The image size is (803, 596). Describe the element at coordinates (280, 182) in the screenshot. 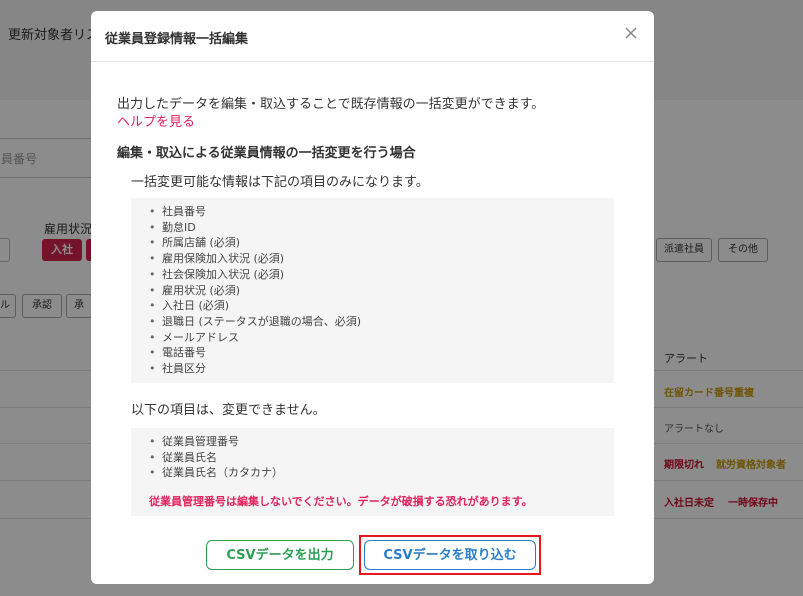

I see `section-description: 一括変更可能な情報は下記の項目のみになります。` at that location.